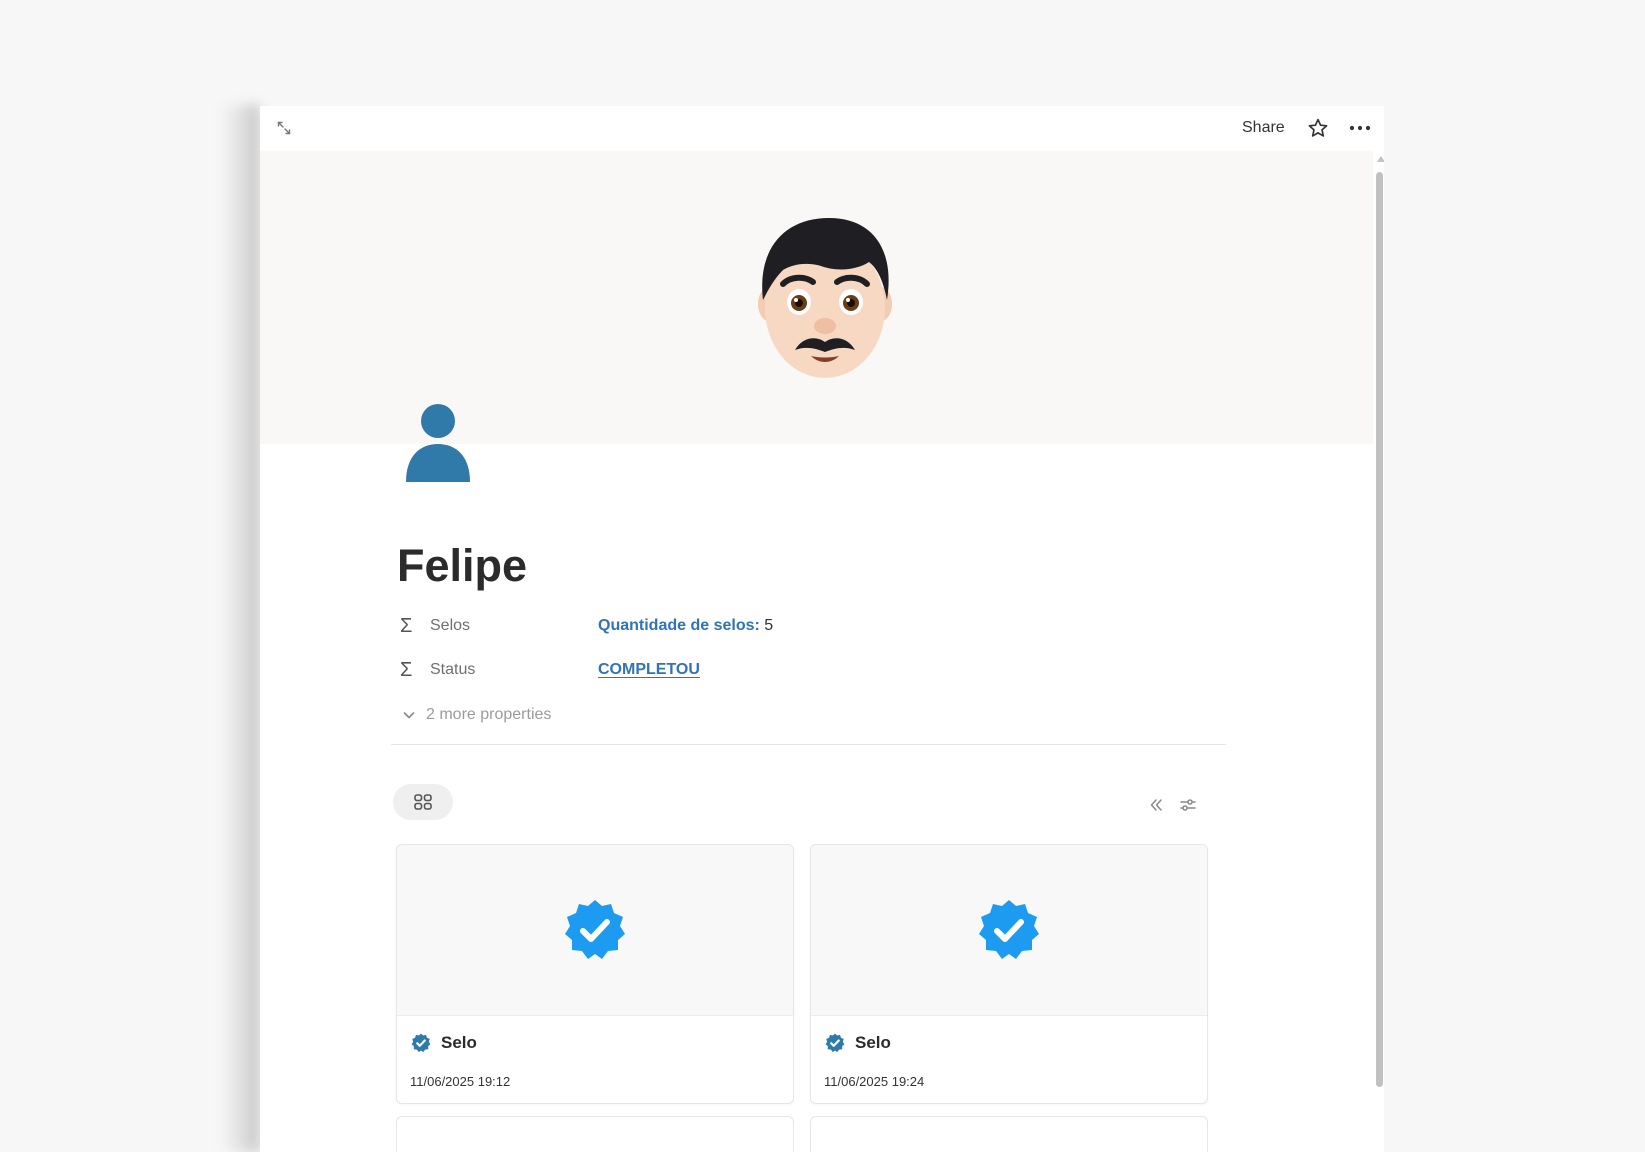  I want to click on gallery-view-button, so click(423, 802).